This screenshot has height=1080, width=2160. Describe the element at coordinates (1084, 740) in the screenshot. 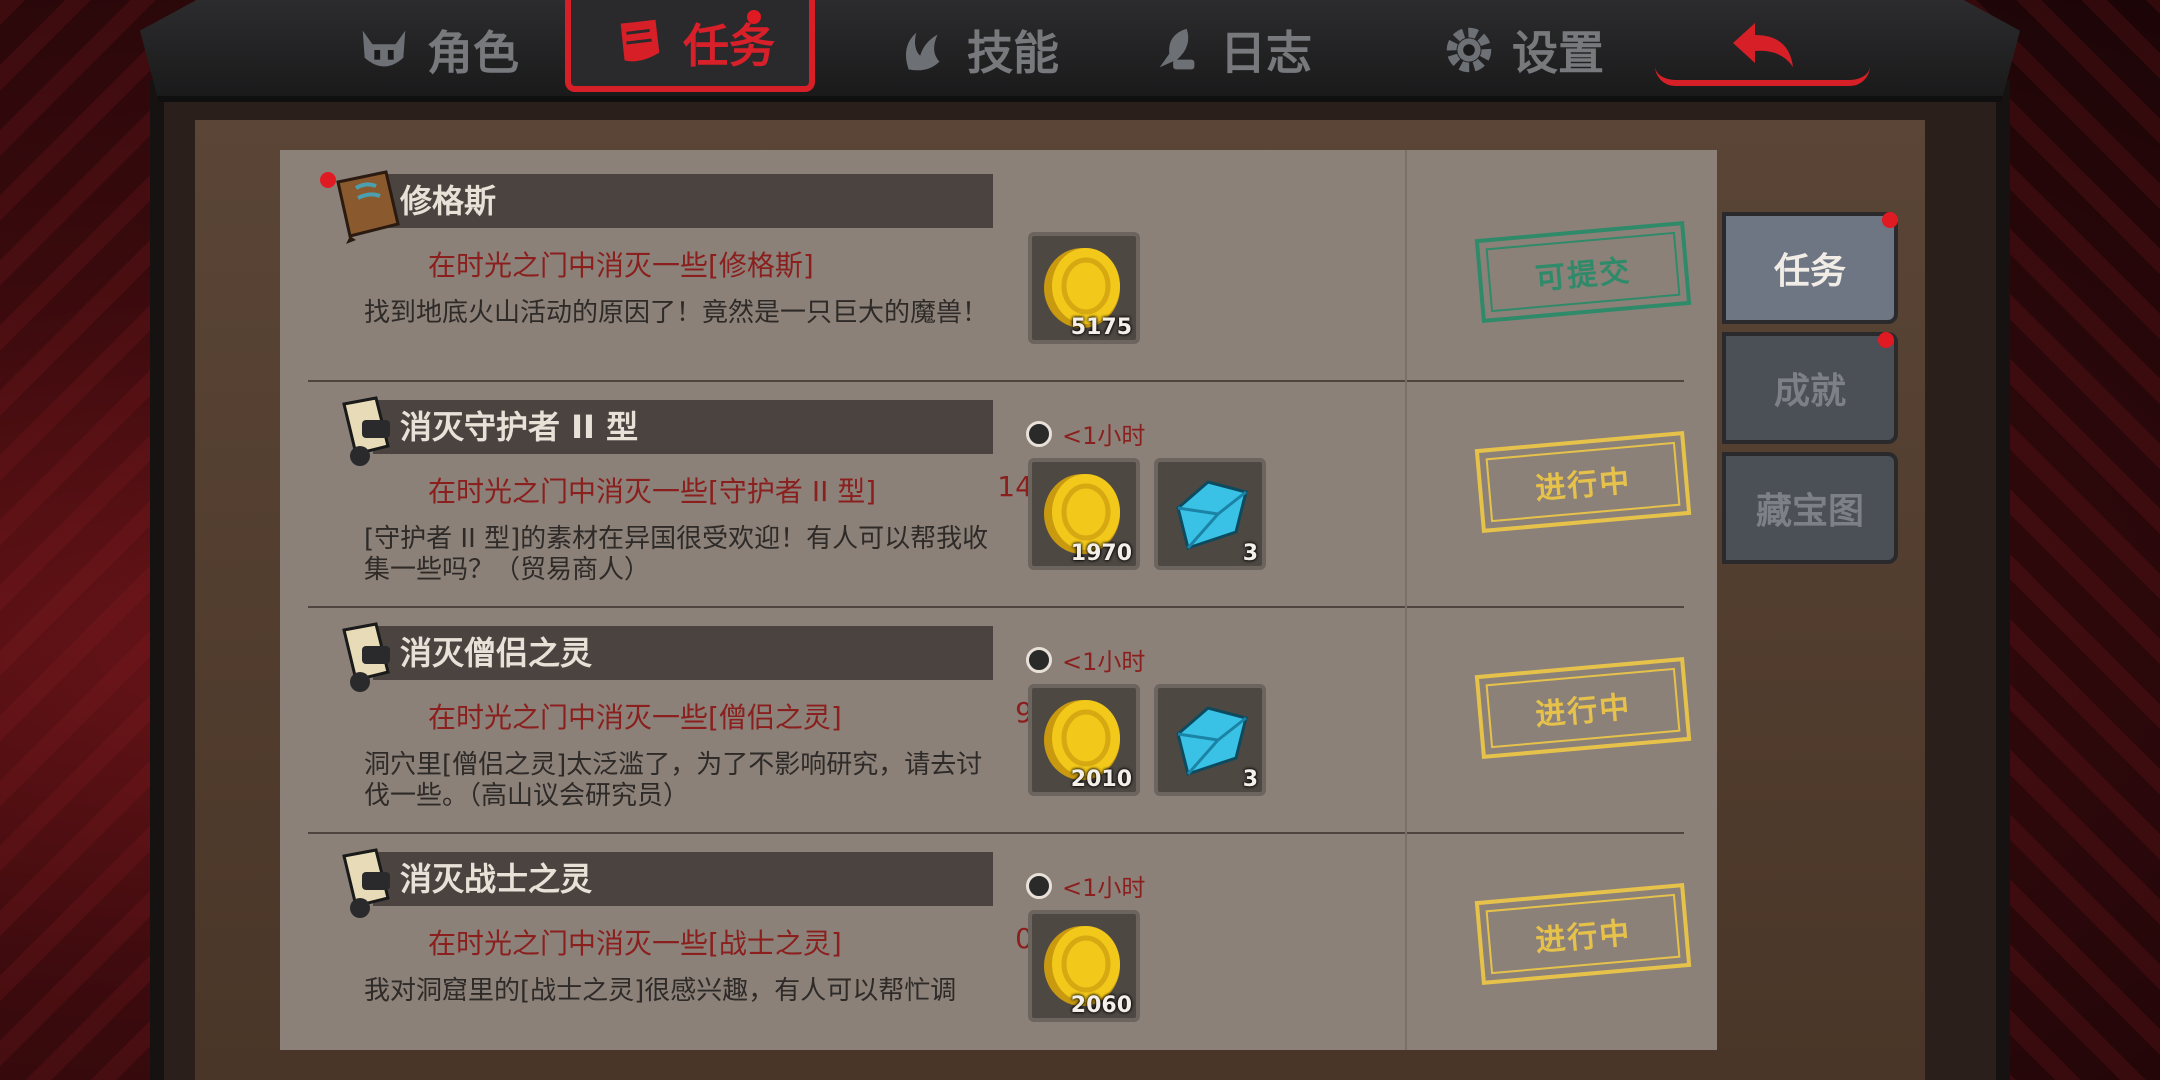

I see `reward-slot: 2010` at that location.